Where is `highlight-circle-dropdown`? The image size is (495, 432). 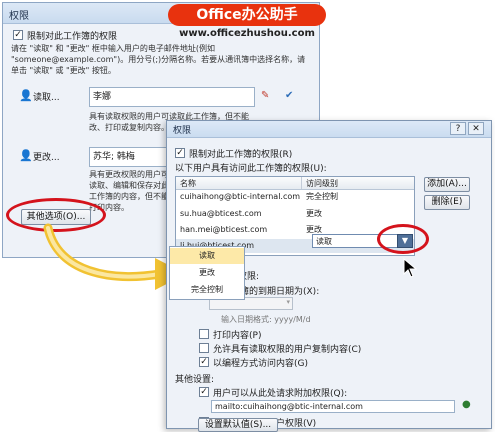 highlight-circle-dropdown is located at coordinates (403, 239).